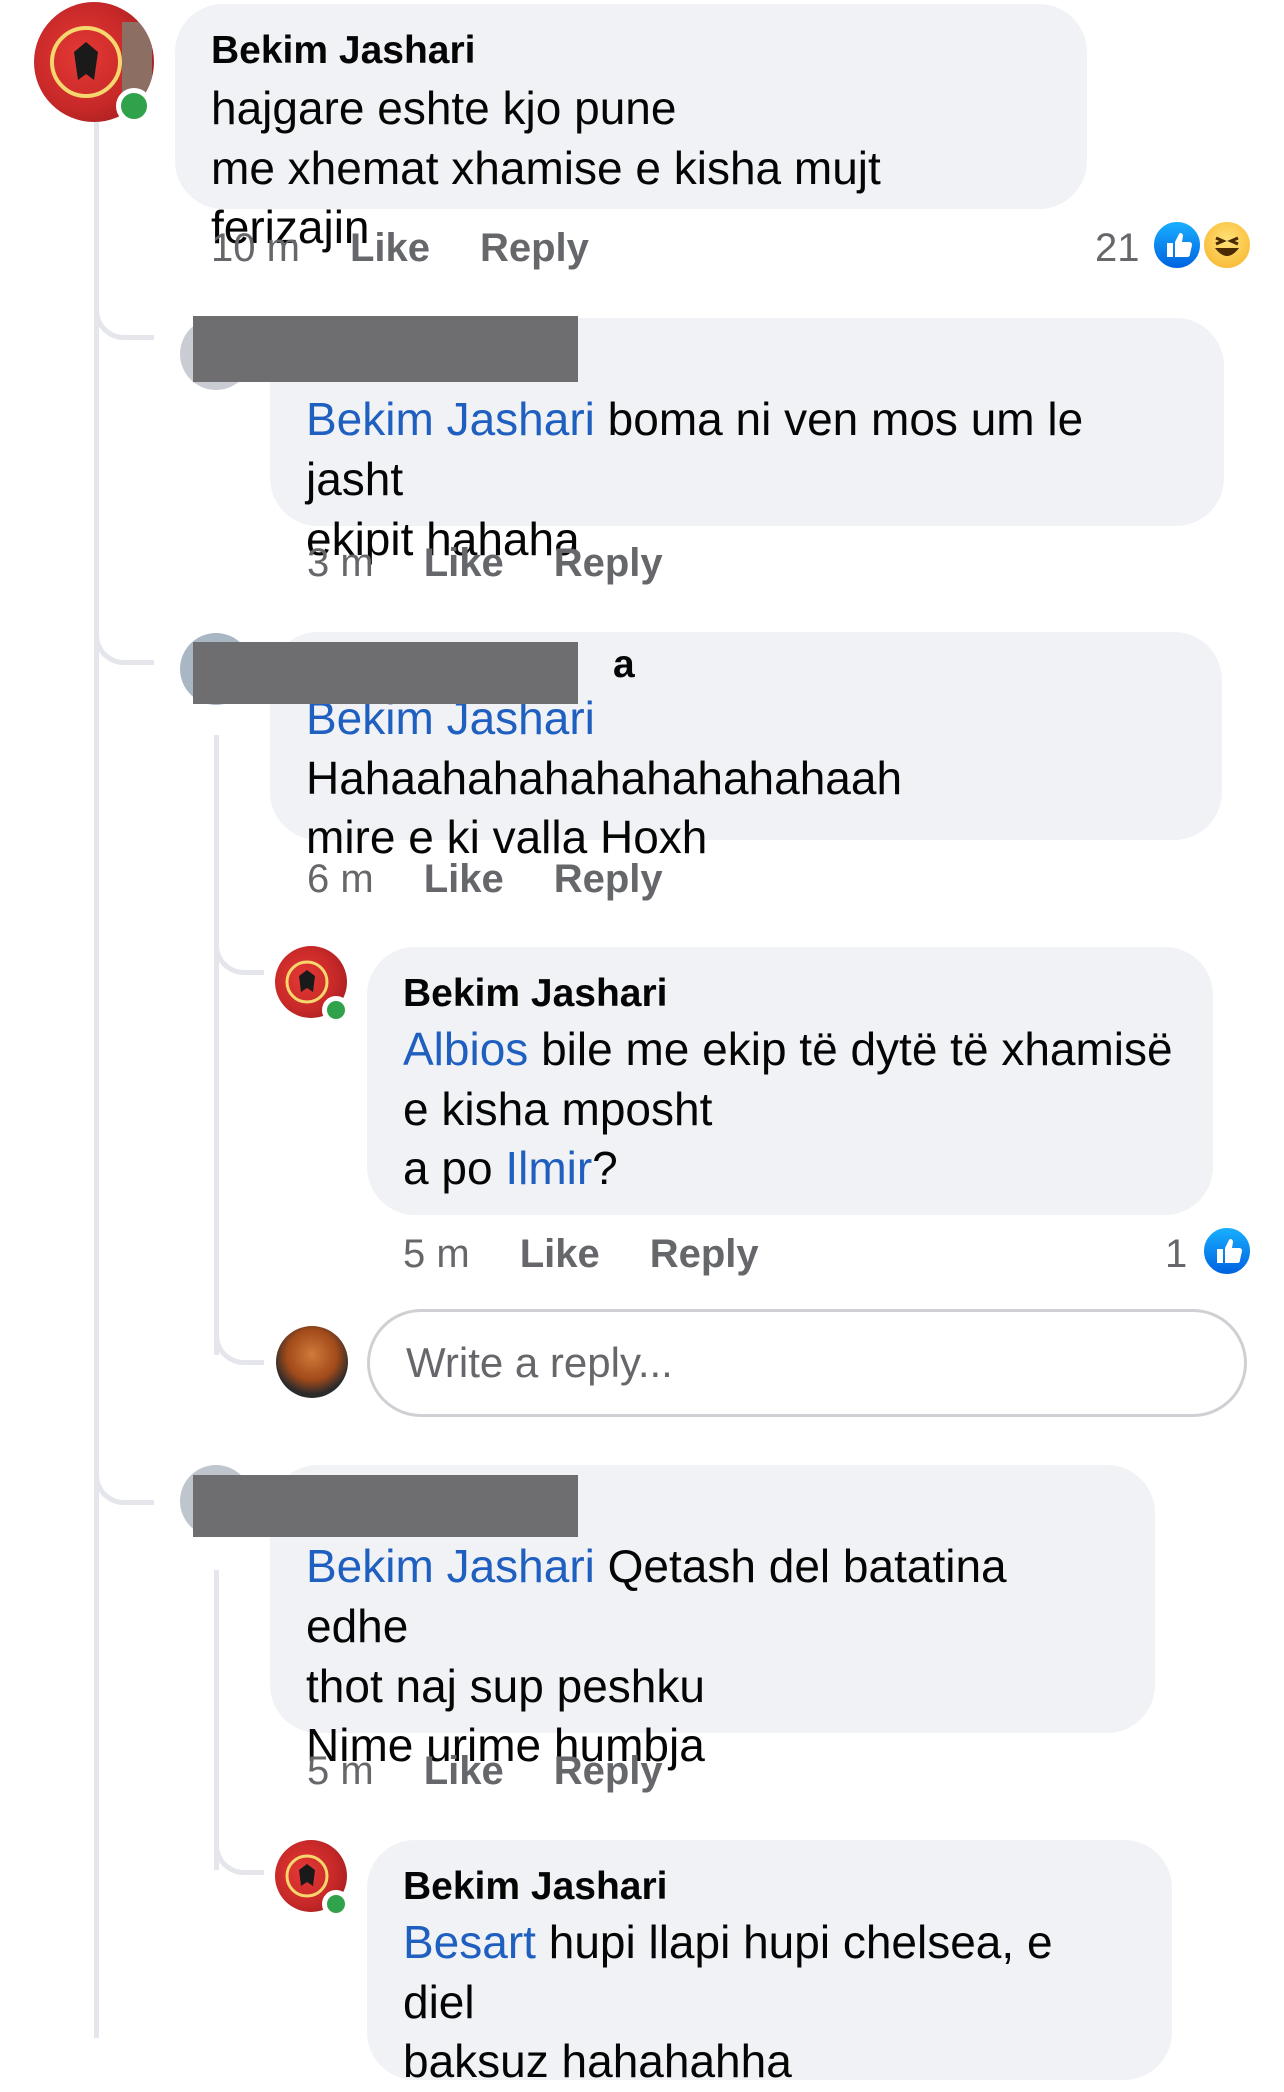  I want to click on thread-line-main, so click(96, 1080).